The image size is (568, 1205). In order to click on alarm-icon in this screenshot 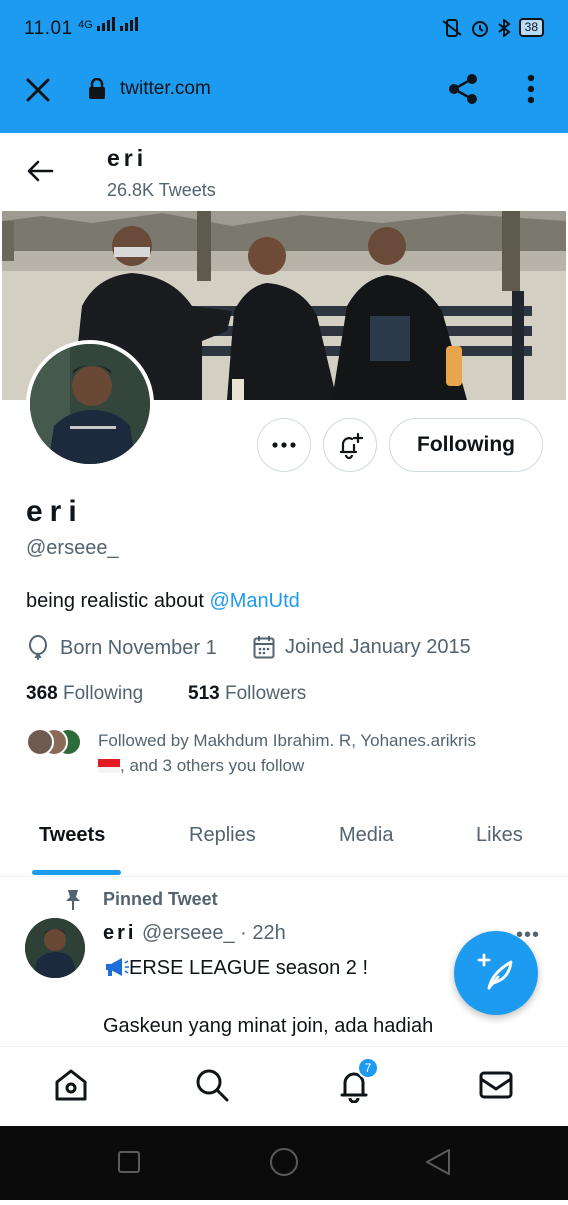, I will do `click(479, 28)`.